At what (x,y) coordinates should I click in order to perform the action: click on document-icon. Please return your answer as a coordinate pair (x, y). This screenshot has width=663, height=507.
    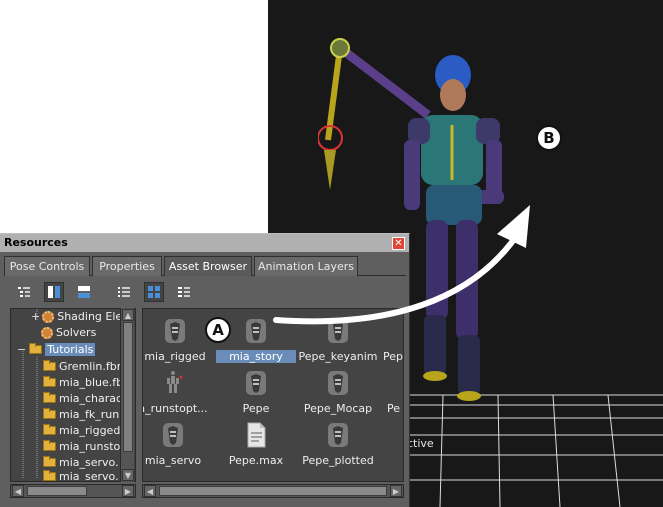
    Looking at the image, I should click on (256, 435).